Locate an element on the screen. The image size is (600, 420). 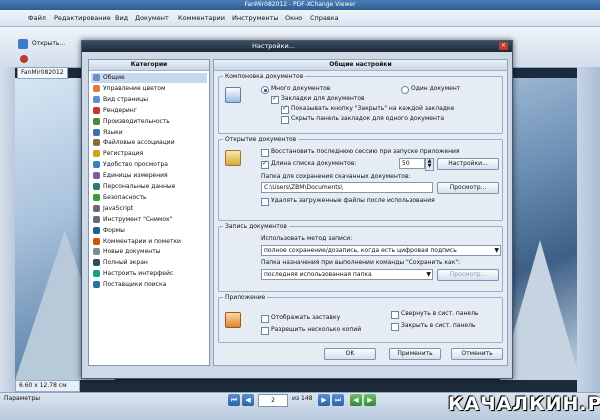
layout-icon is located at coordinates (233, 95).